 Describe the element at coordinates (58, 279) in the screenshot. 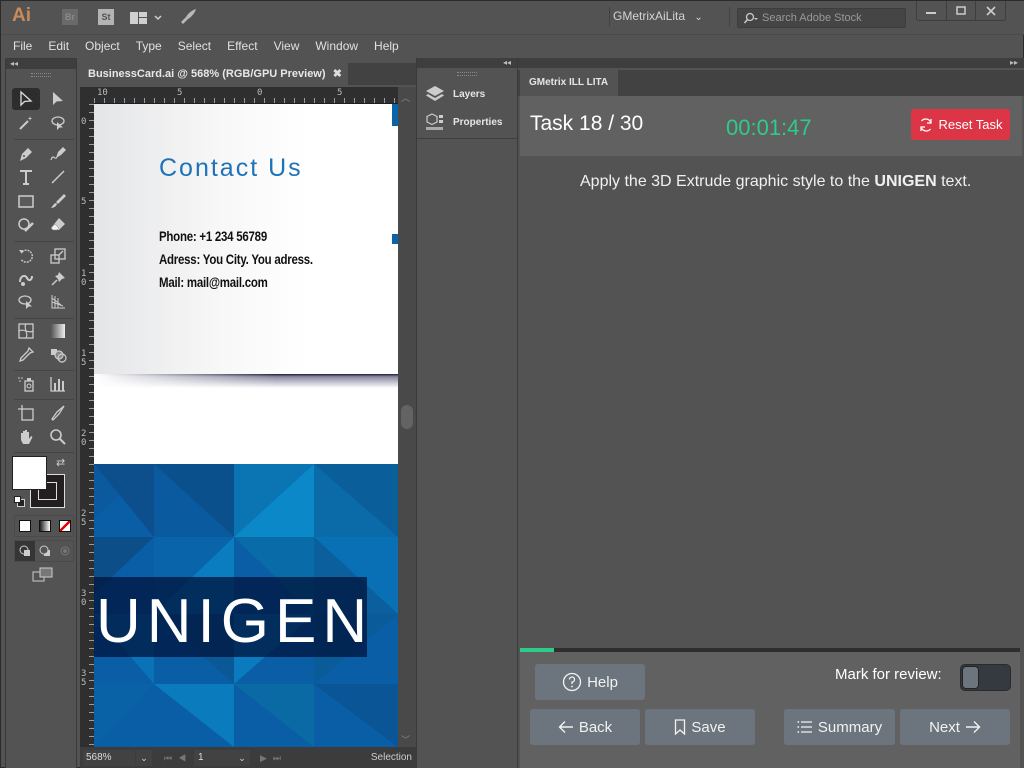

I see `puppet-warp-tool` at that location.